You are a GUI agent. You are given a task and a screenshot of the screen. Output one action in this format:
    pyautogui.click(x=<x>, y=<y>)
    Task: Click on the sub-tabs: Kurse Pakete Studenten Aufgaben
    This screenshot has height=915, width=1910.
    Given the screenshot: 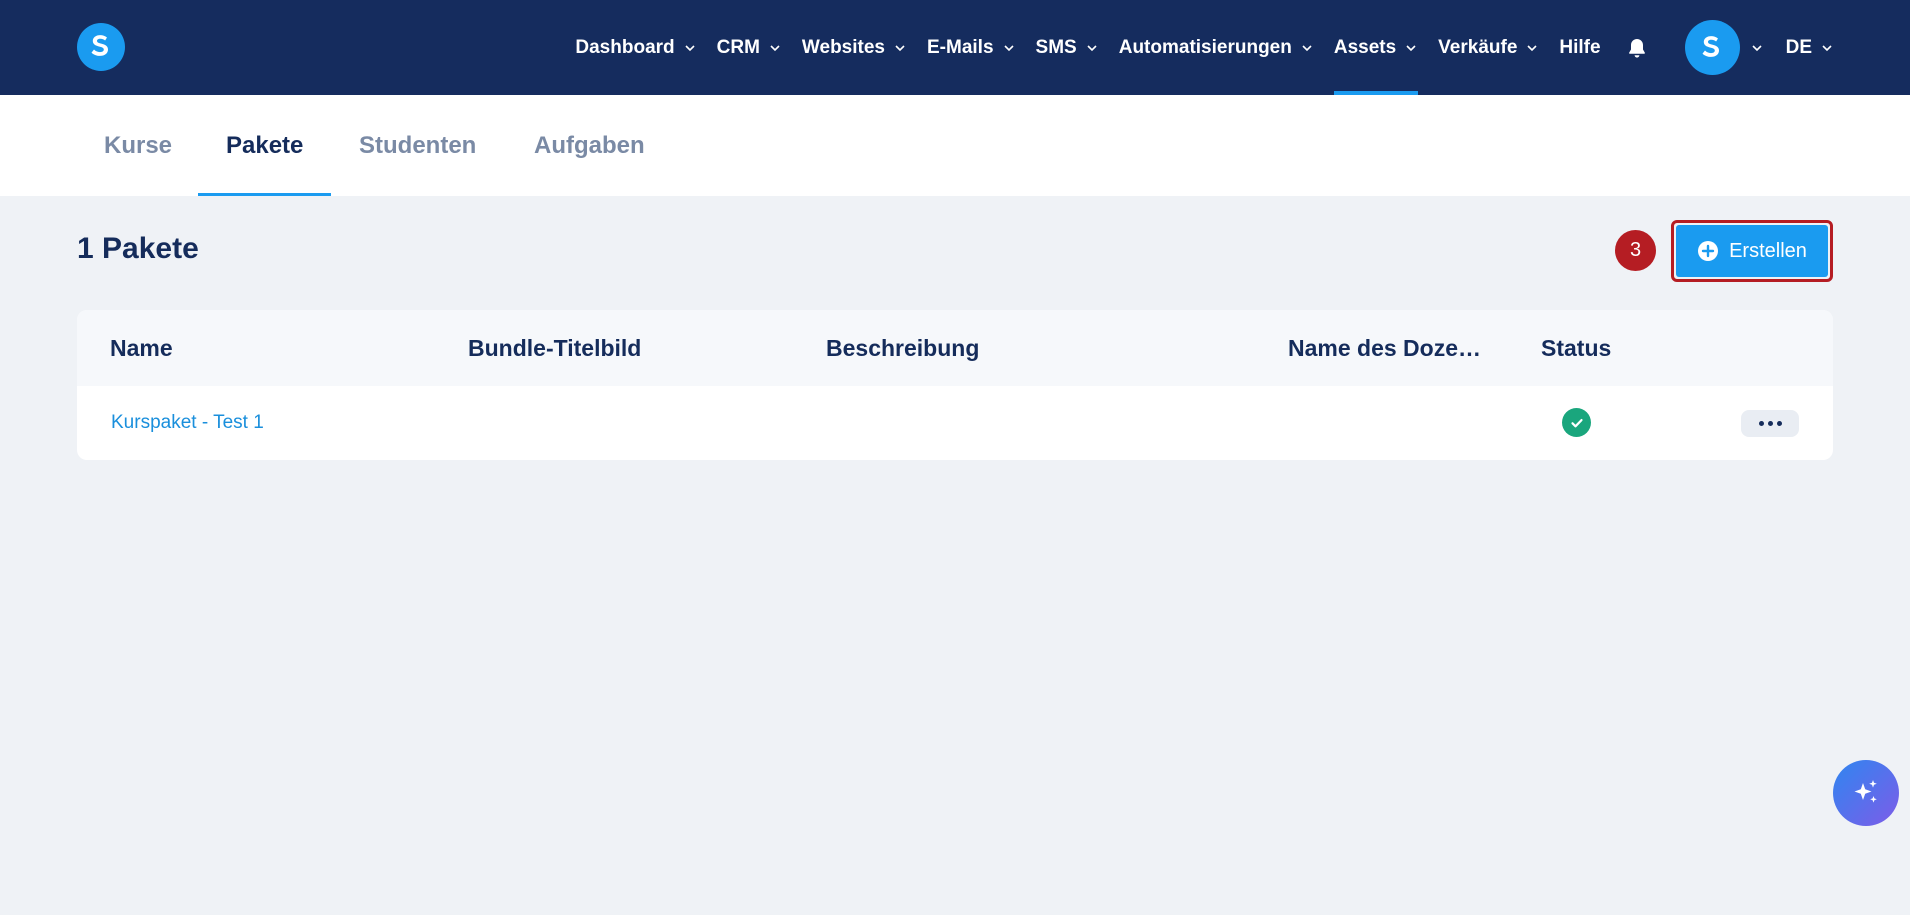 What is the action you would take?
    pyautogui.click(x=955, y=145)
    